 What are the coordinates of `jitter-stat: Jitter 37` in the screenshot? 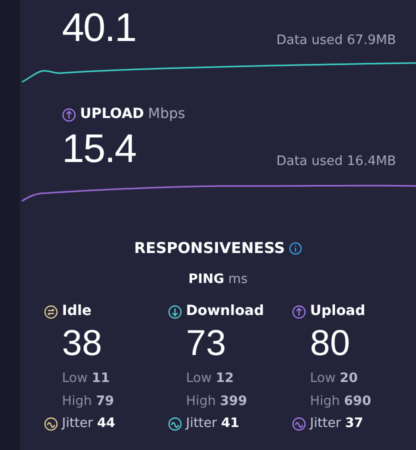 It's located at (337, 424).